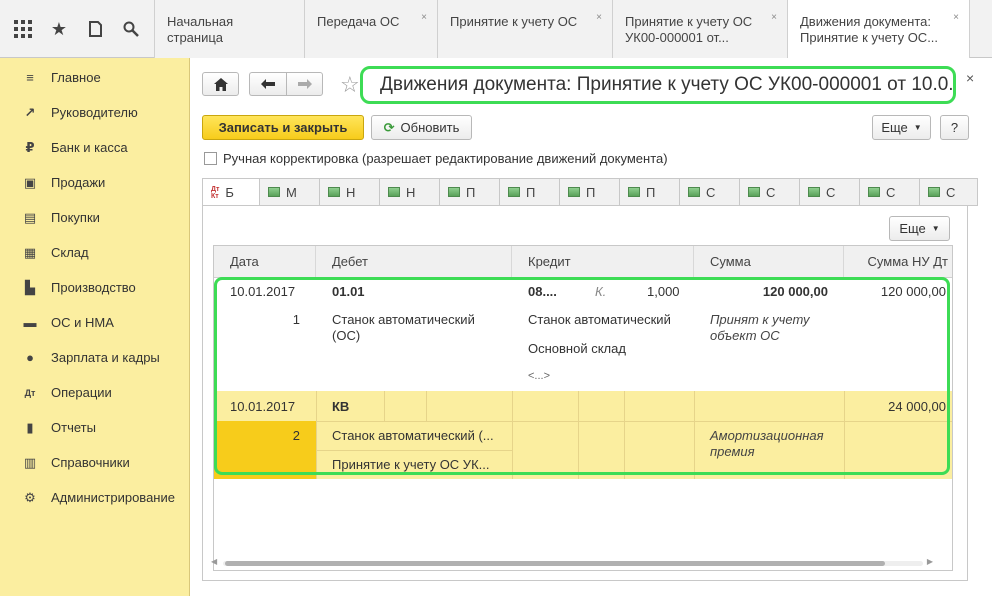 This screenshot has width=992, height=596. I want to click on tab-transfer-os: Передача ОС ×, so click(371, 29).